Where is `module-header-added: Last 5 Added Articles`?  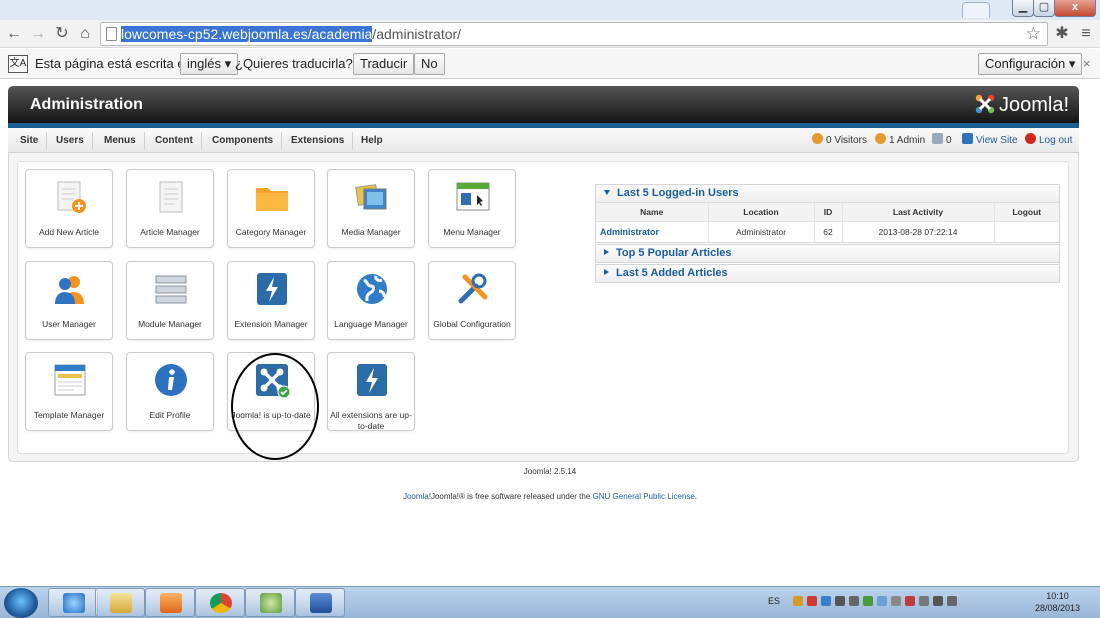
module-header-added: Last 5 Added Articles is located at coordinates (827, 273).